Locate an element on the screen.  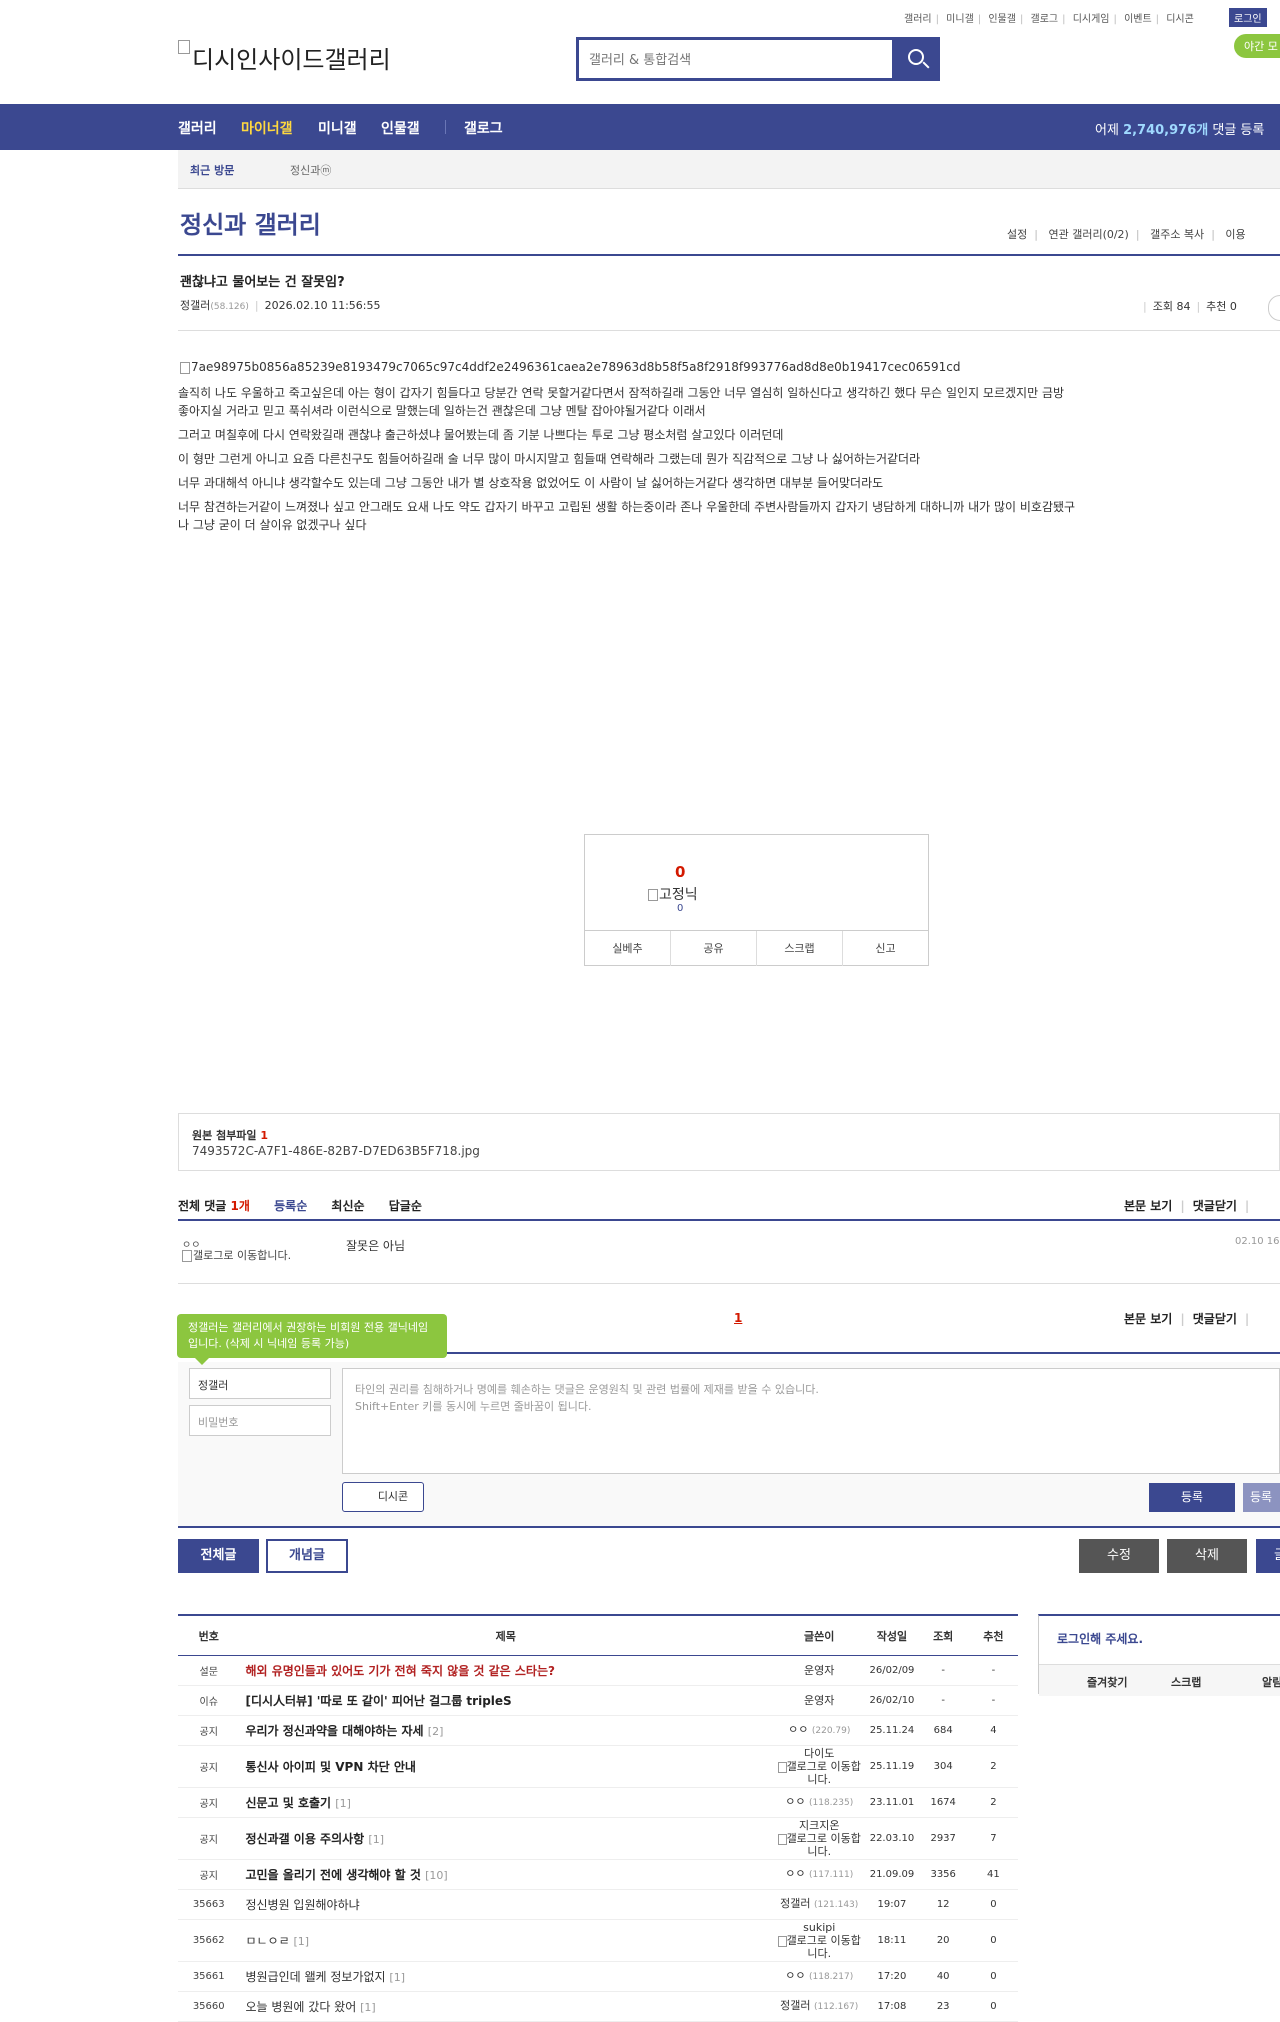
close-comments-link: 댓글닫기 is located at coordinates (1215, 1206).